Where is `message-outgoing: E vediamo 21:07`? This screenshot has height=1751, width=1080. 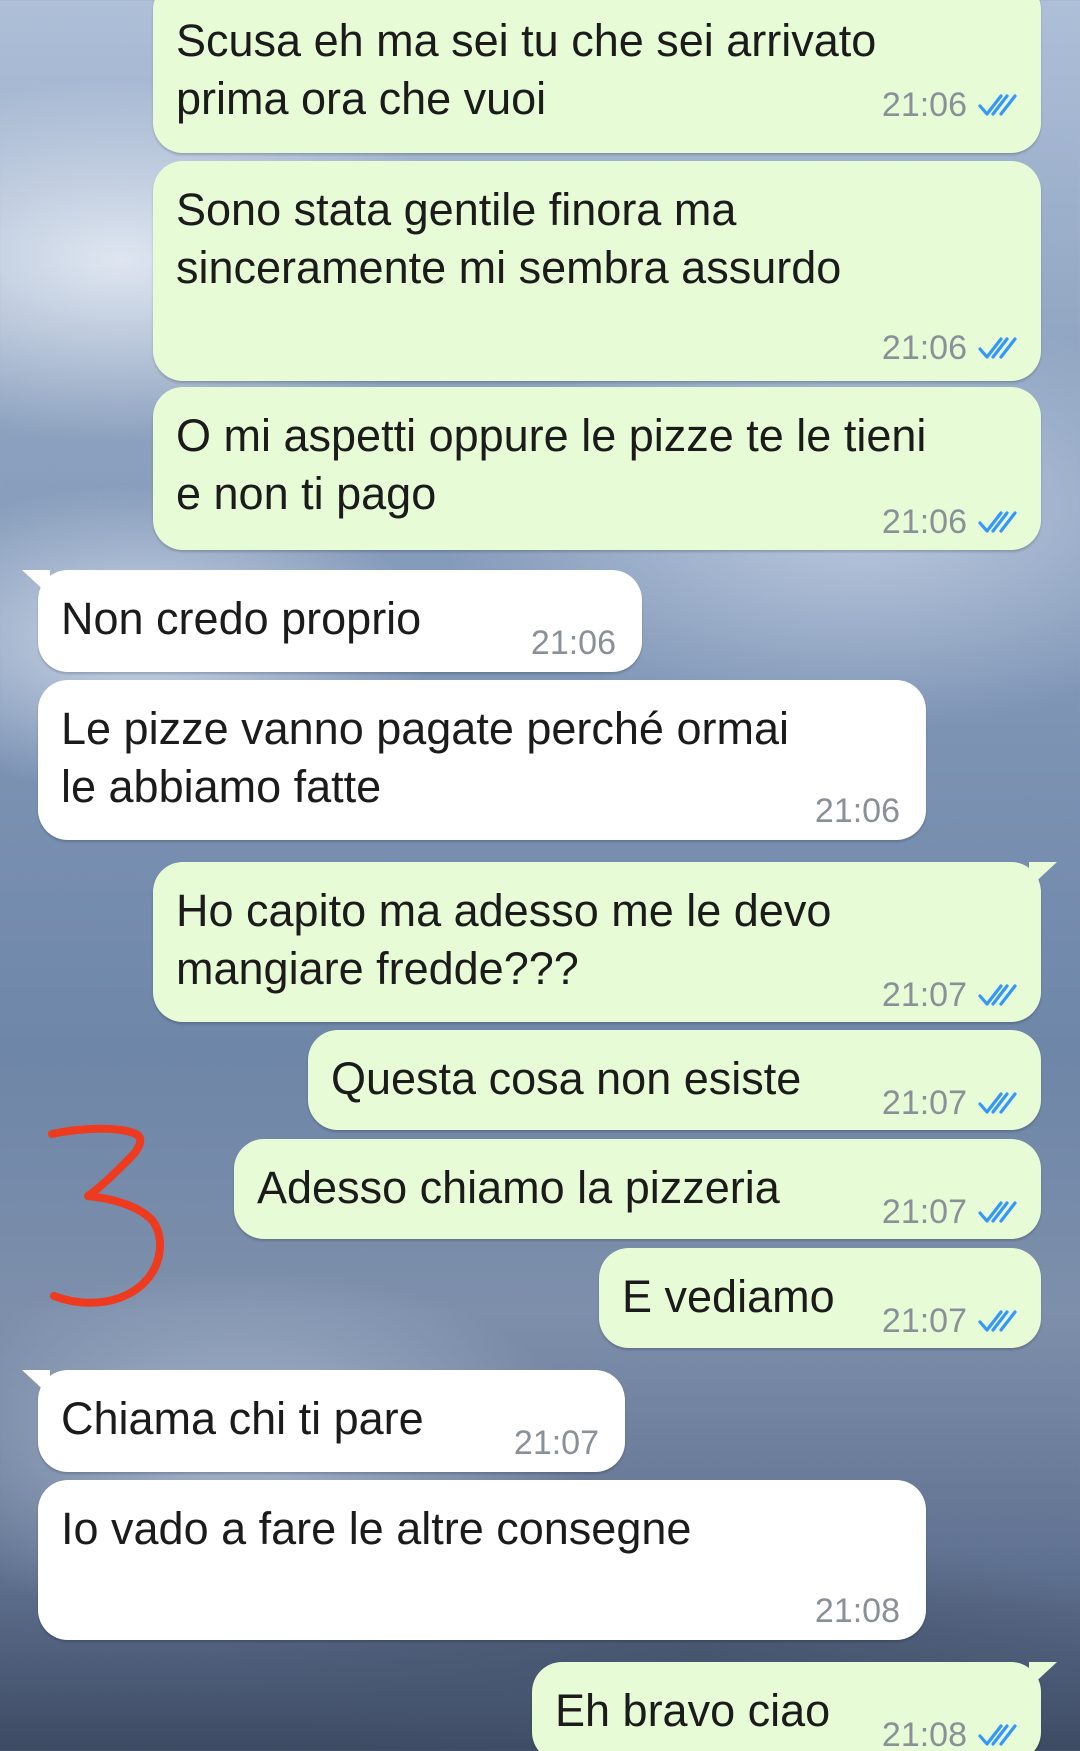 message-outgoing: E vediamo 21:07 is located at coordinates (820, 1298).